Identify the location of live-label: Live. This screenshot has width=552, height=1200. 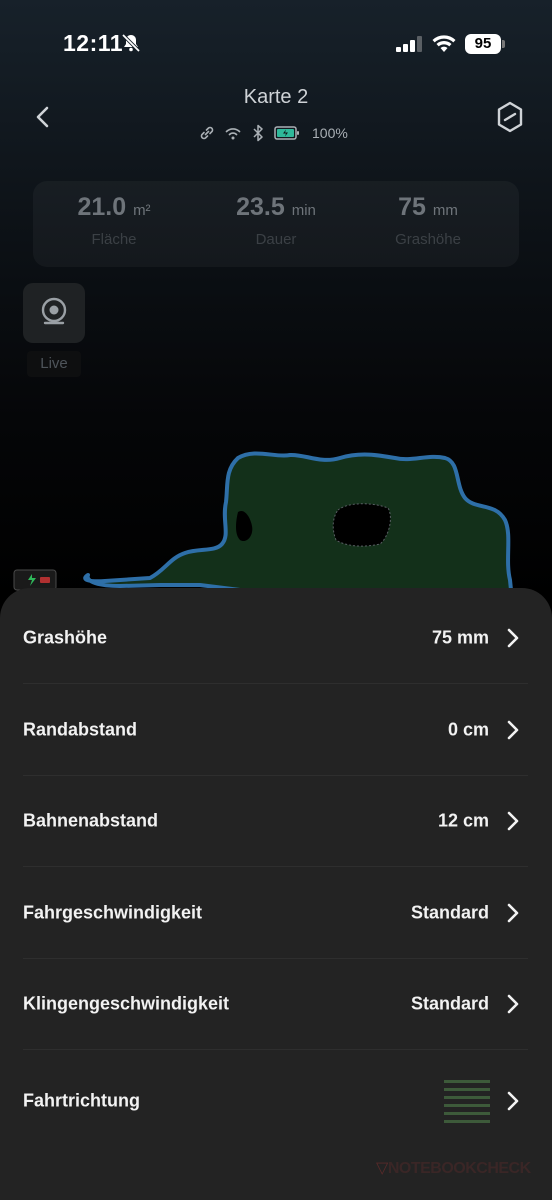
(54, 364).